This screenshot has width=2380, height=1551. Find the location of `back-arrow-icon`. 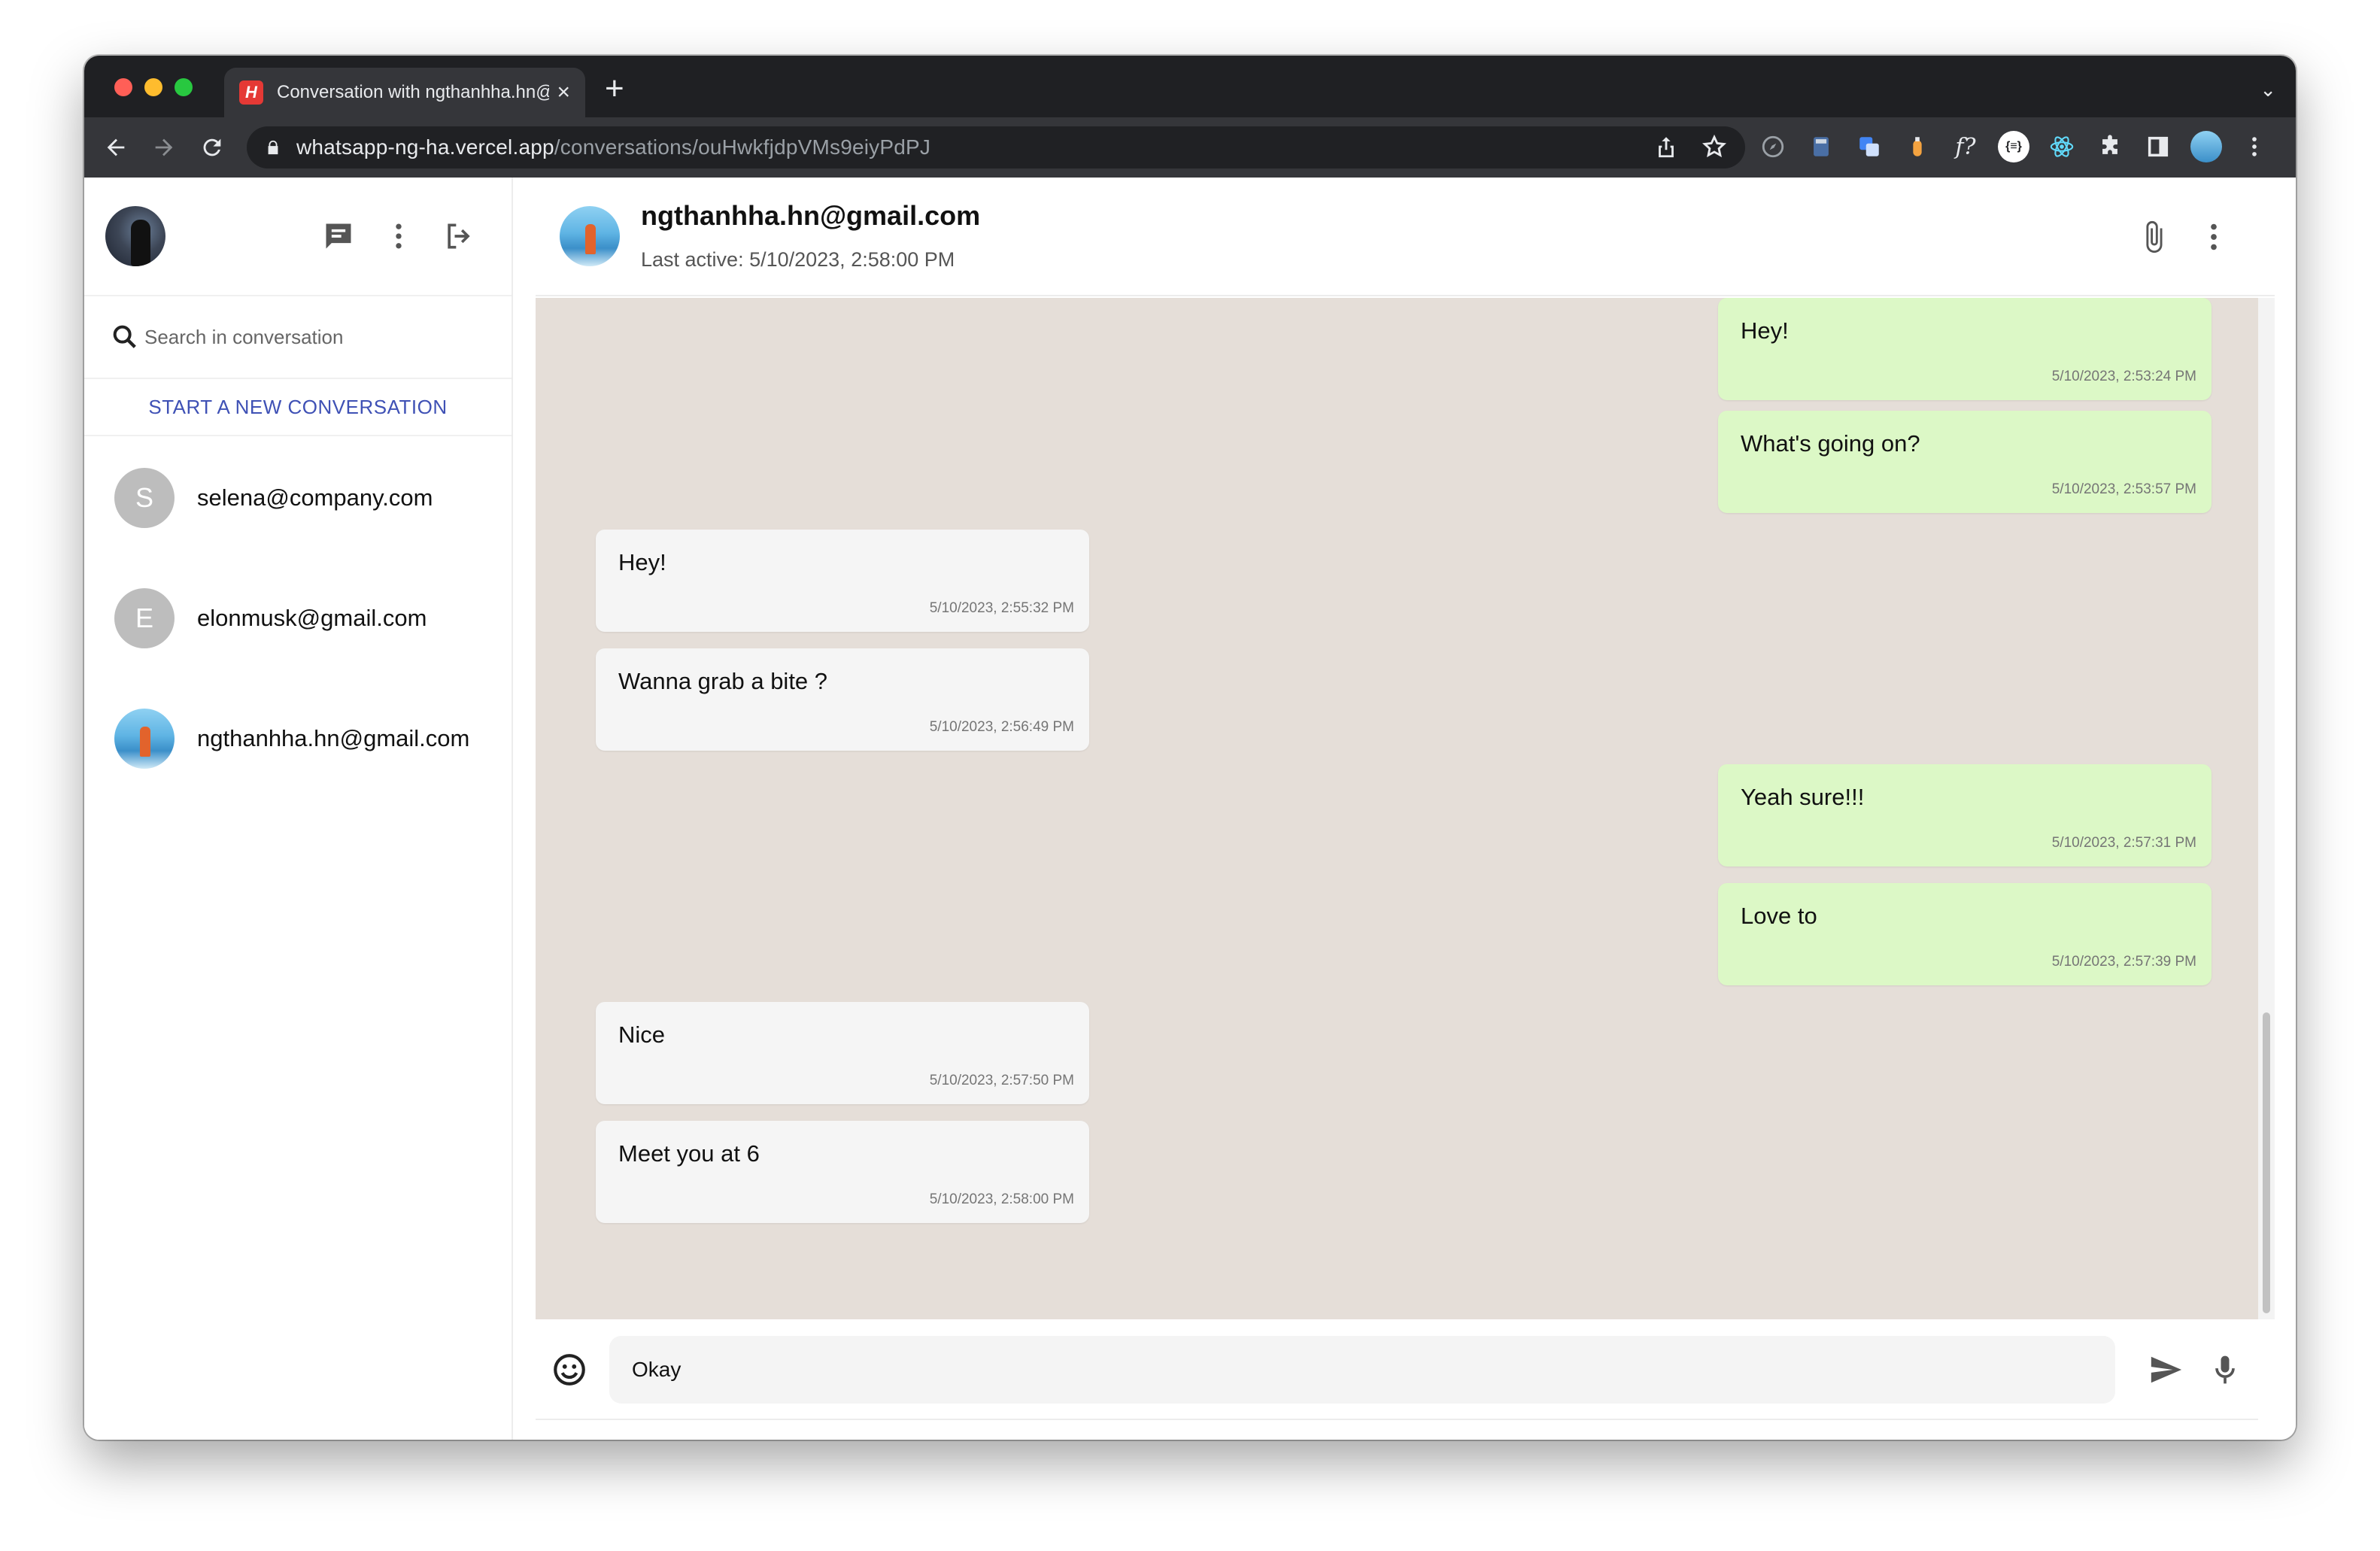

back-arrow-icon is located at coordinates (115, 148).